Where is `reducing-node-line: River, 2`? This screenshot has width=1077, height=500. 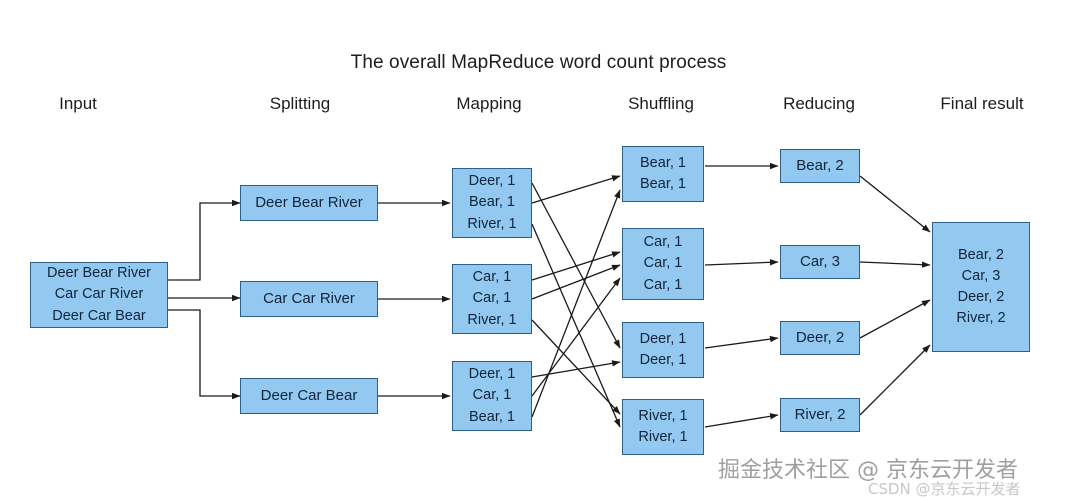 reducing-node-line: River, 2 is located at coordinates (820, 415).